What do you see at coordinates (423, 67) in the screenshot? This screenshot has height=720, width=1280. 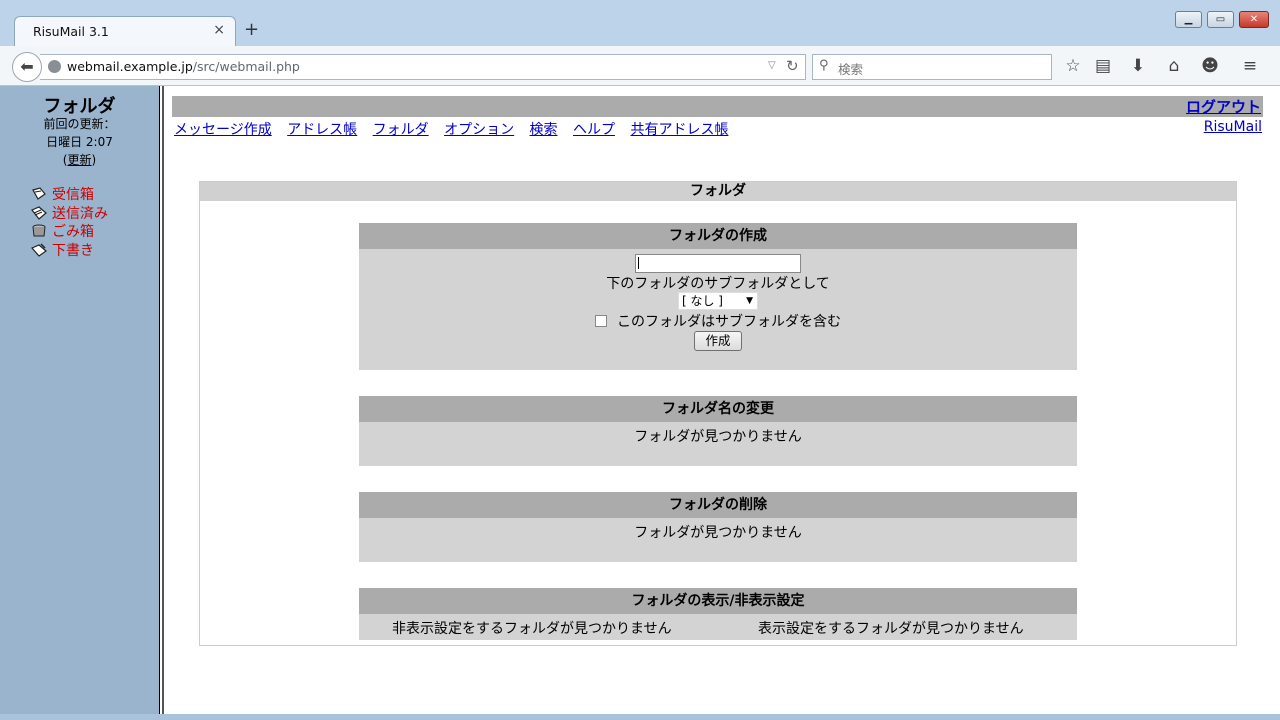 I see `url-bar: webmail.example.jp/src/webmail.php ▽ ↻` at bounding box center [423, 67].